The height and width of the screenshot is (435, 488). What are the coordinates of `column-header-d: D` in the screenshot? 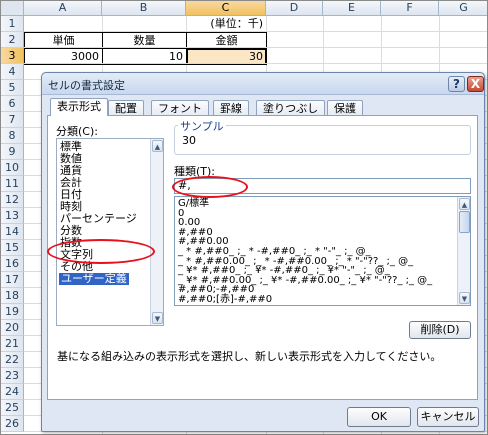 It's located at (294, 8).